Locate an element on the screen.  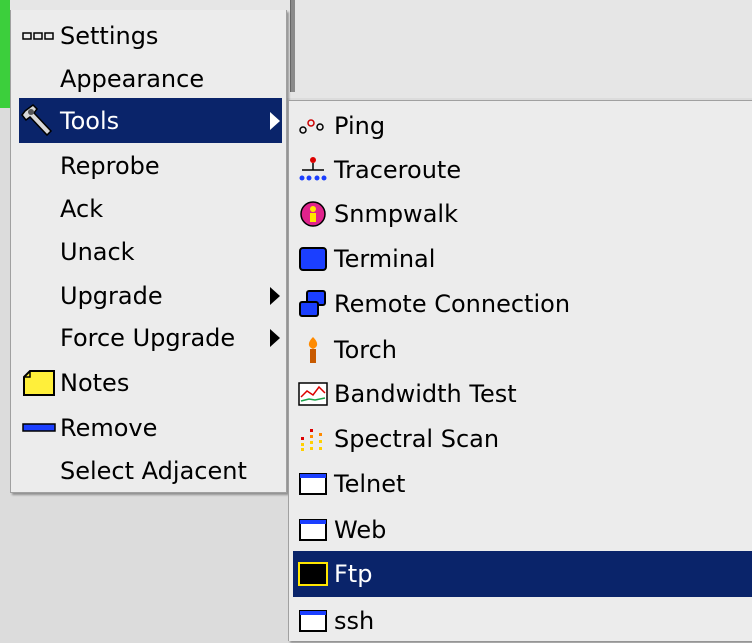
menu-item-reprobe: Reprobe is located at coordinates (150, 165).